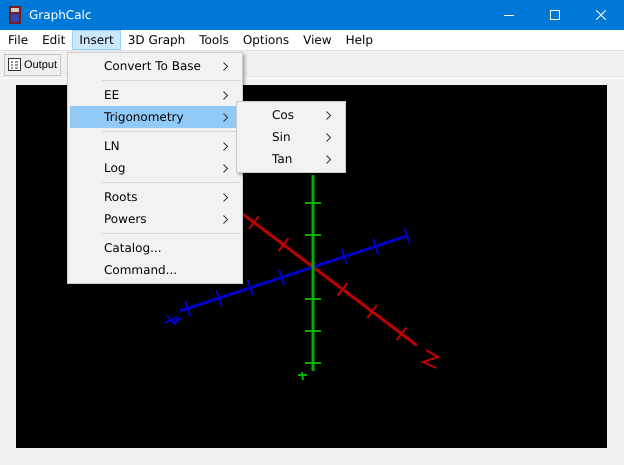 The image size is (624, 465). What do you see at coordinates (555, 15) in the screenshot?
I see `maximize-icon` at bounding box center [555, 15].